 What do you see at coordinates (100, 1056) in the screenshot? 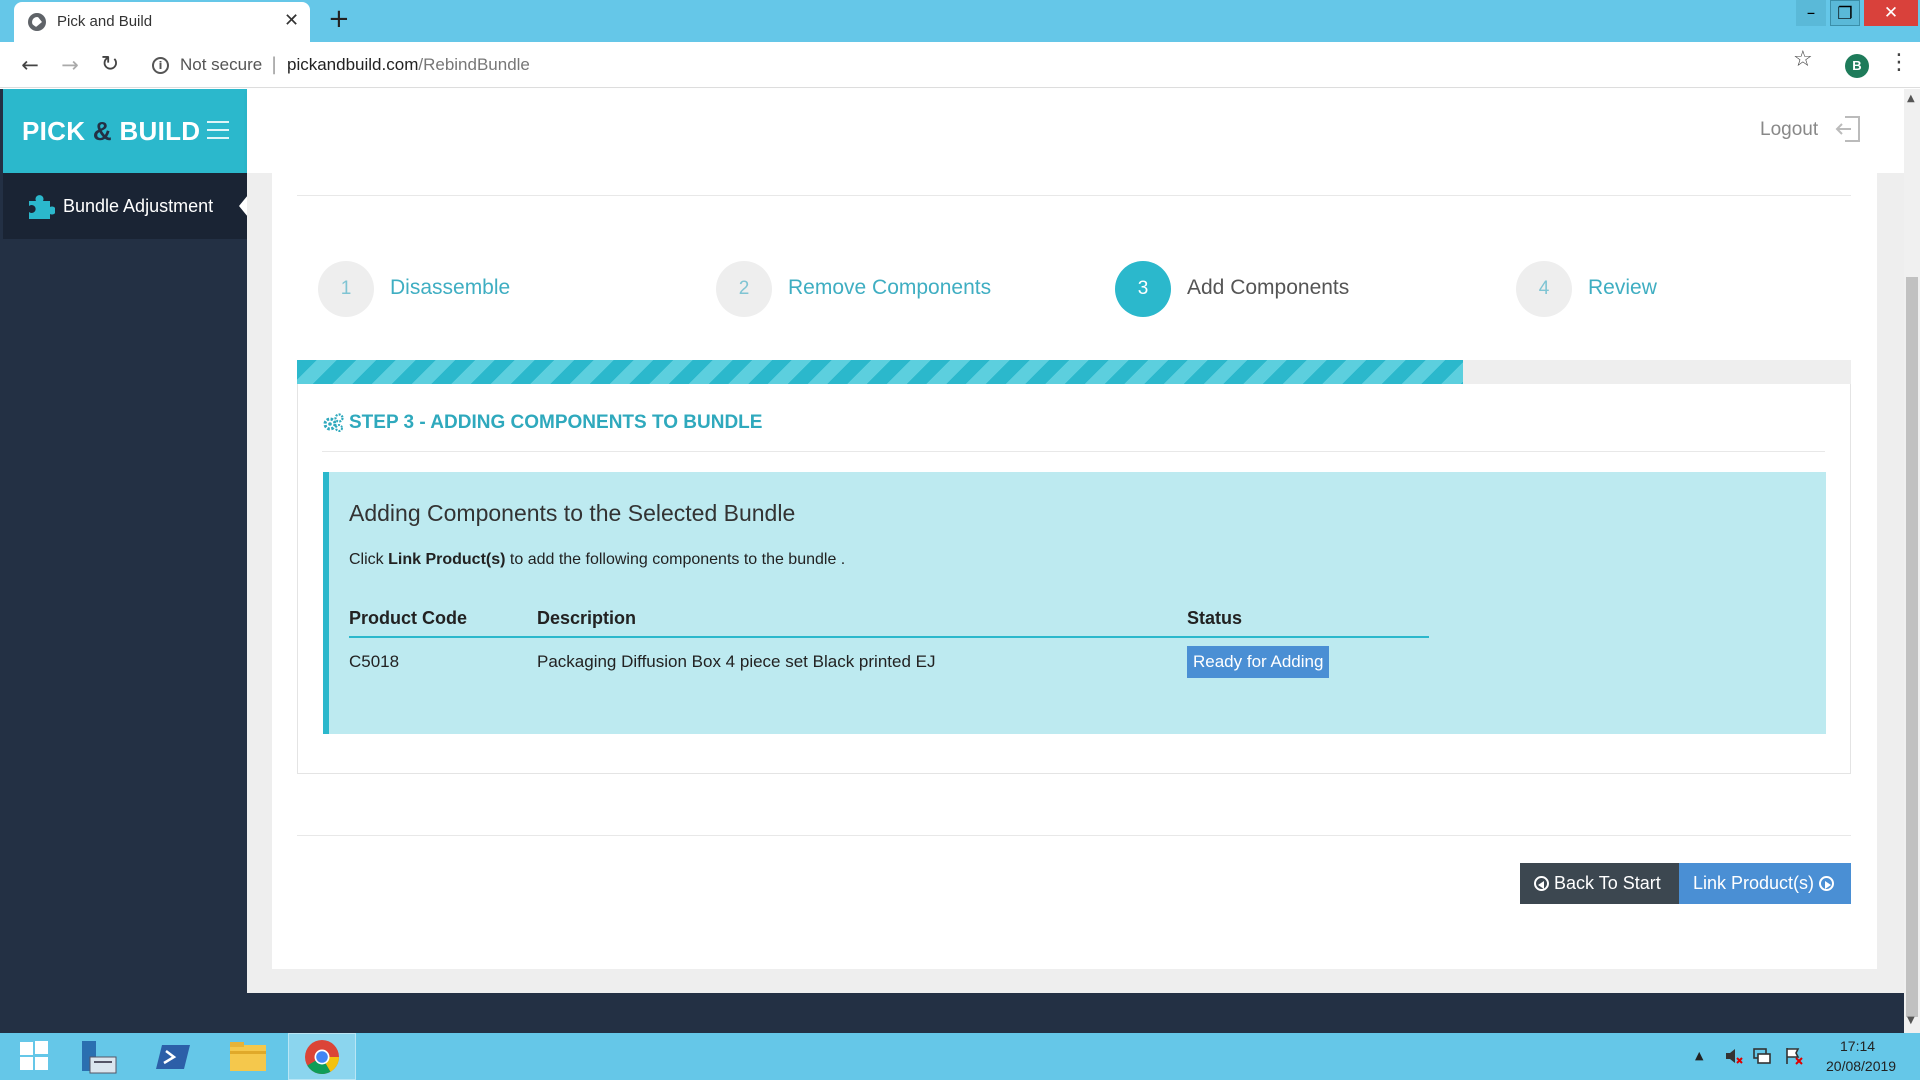
I see `server-manager-icon` at bounding box center [100, 1056].